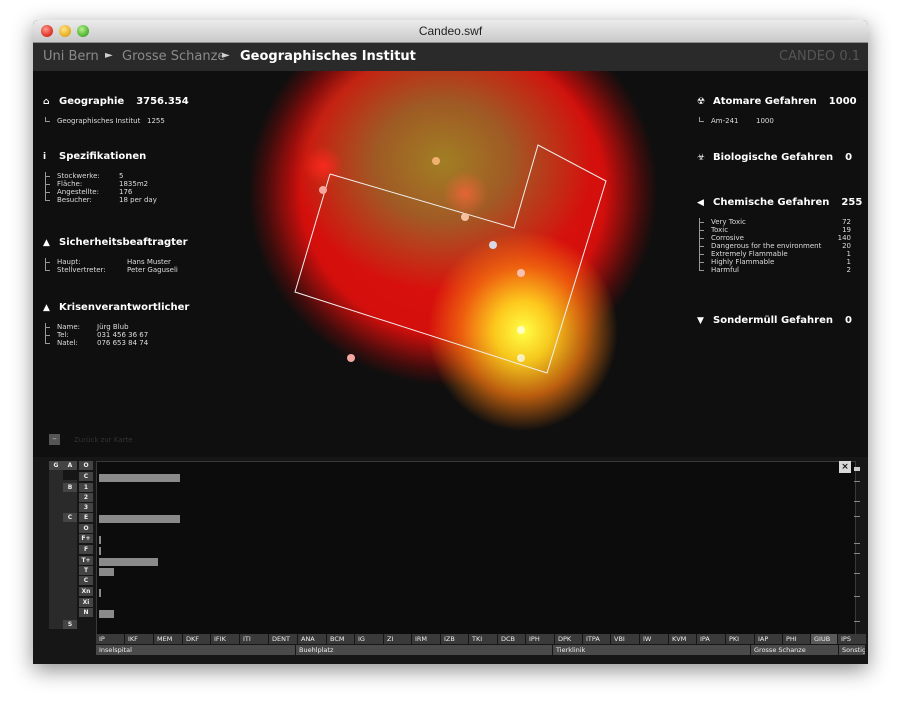 The height and width of the screenshot is (709, 900). Describe the element at coordinates (341, 639) in the screenshot. I see `institute-tab-bcm: BCM` at that location.